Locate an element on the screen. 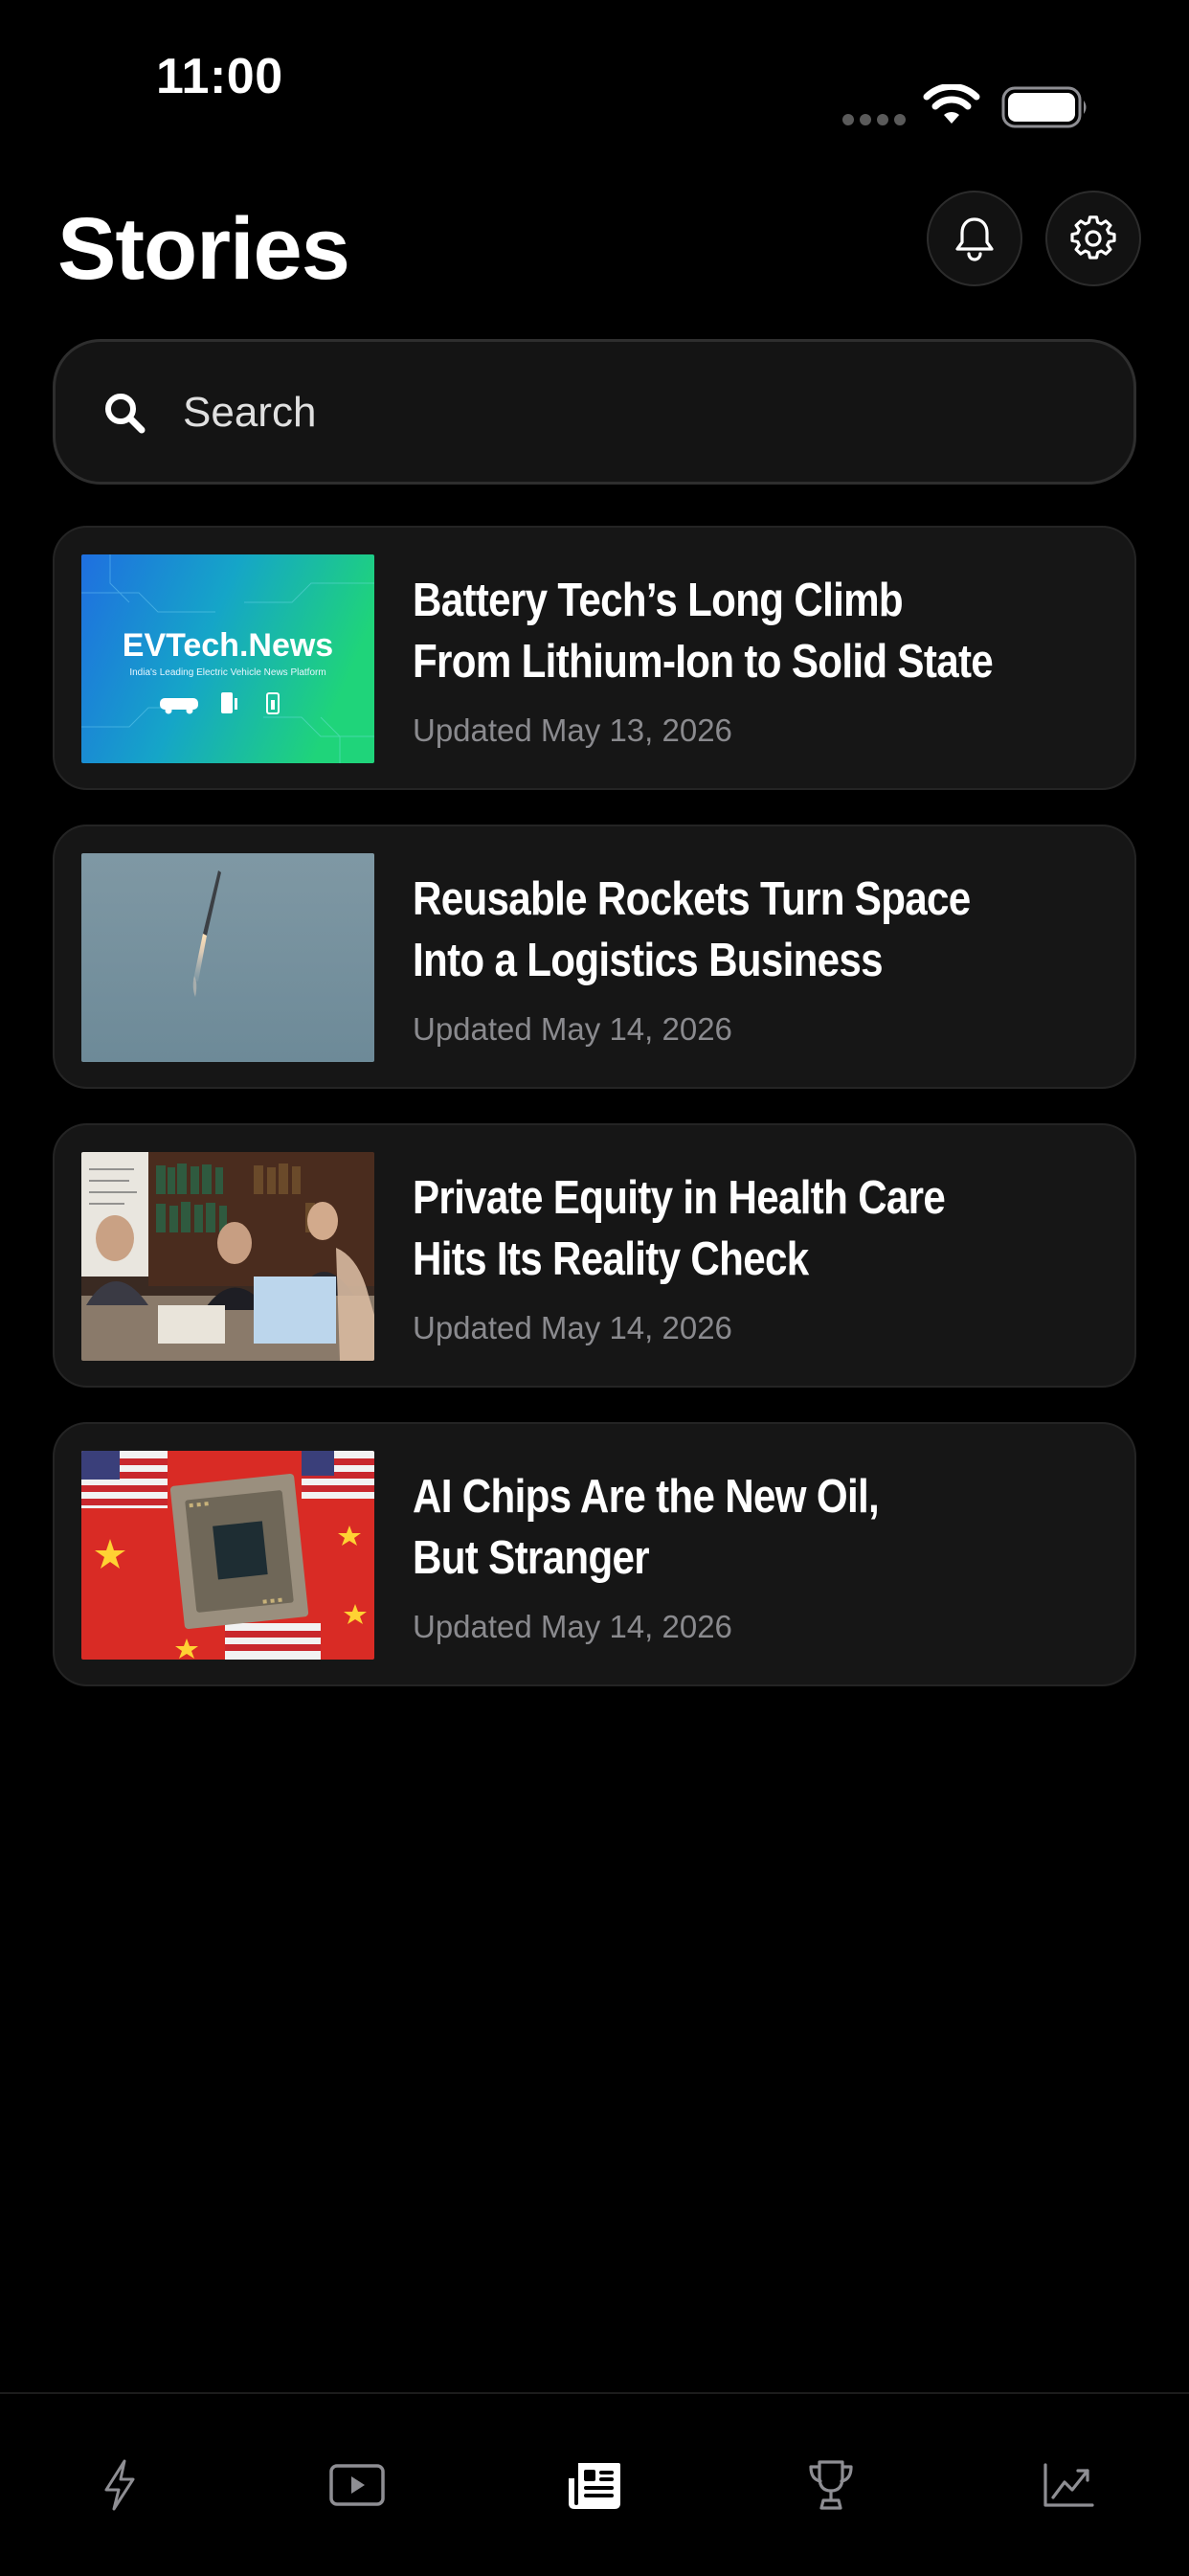 The width and height of the screenshot is (1189, 2576). tab-markets is located at coordinates (1068, 2485).